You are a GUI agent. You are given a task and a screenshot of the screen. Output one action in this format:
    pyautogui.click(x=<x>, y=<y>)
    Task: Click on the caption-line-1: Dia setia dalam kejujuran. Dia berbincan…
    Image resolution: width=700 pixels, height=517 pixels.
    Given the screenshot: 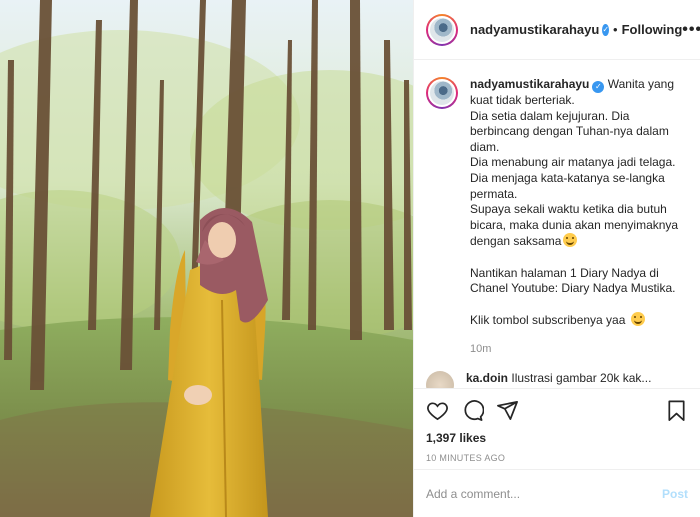 What is the action you would take?
    pyautogui.click(x=571, y=131)
    